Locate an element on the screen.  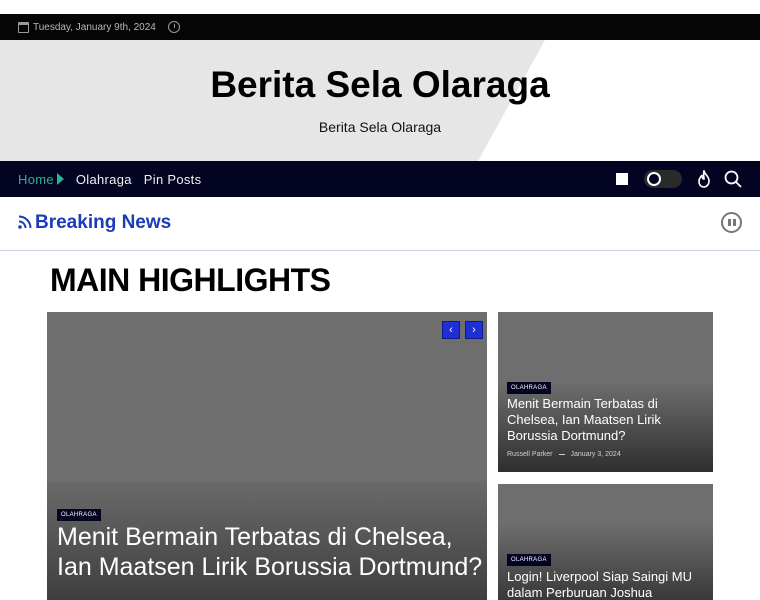
section-title: MAIN HIGHLIGHTS is located at coordinates (190, 280).